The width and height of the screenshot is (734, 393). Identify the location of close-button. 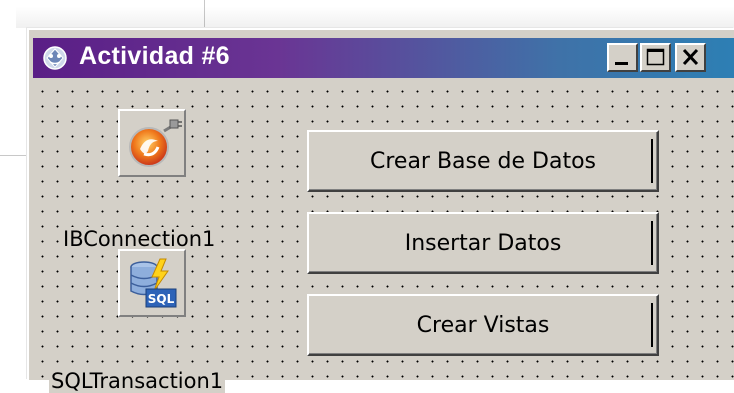
(690, 57).